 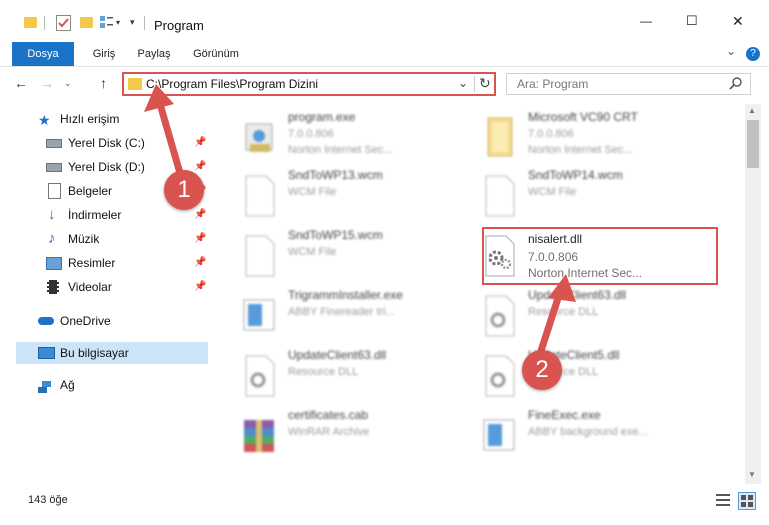 I want to click on tab-paylas: Paylaş, so click(x=154, y=54).